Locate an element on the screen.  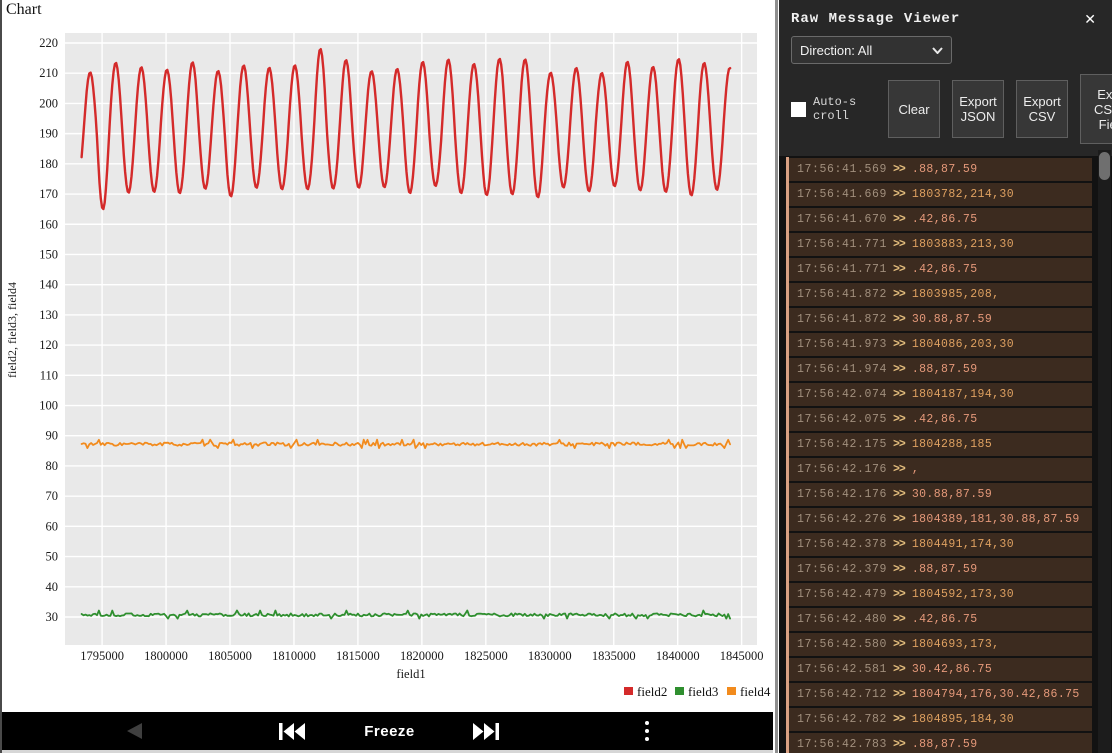
autoscroll-control: Auto-scroll is located at coordinates (835, 109).